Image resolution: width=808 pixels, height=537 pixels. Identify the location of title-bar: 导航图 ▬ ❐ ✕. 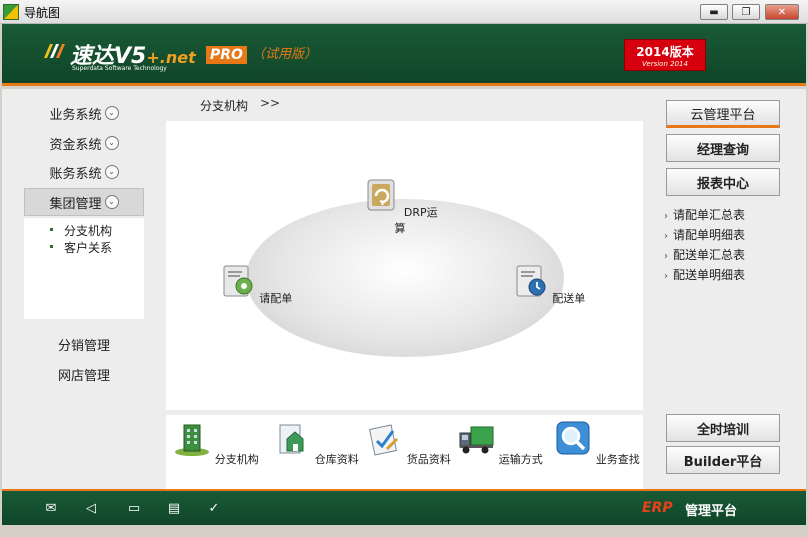
(404, 12).